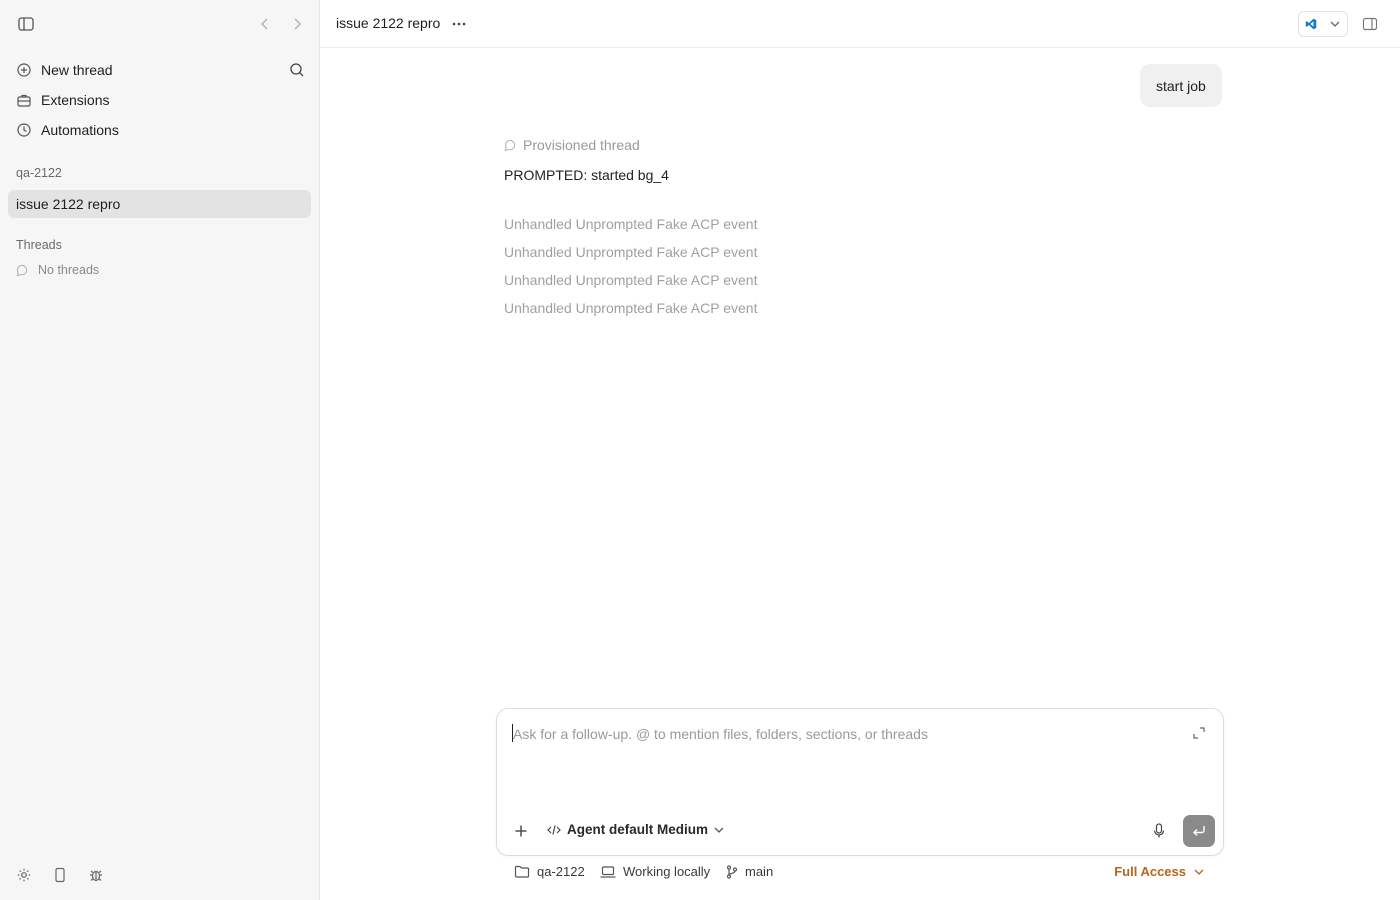 The image size is (1400, 900). What do you see at coordinates (860, 782) in the screenshot?
I see `composer: Agent default Medium` at bounding box center [860, 782].